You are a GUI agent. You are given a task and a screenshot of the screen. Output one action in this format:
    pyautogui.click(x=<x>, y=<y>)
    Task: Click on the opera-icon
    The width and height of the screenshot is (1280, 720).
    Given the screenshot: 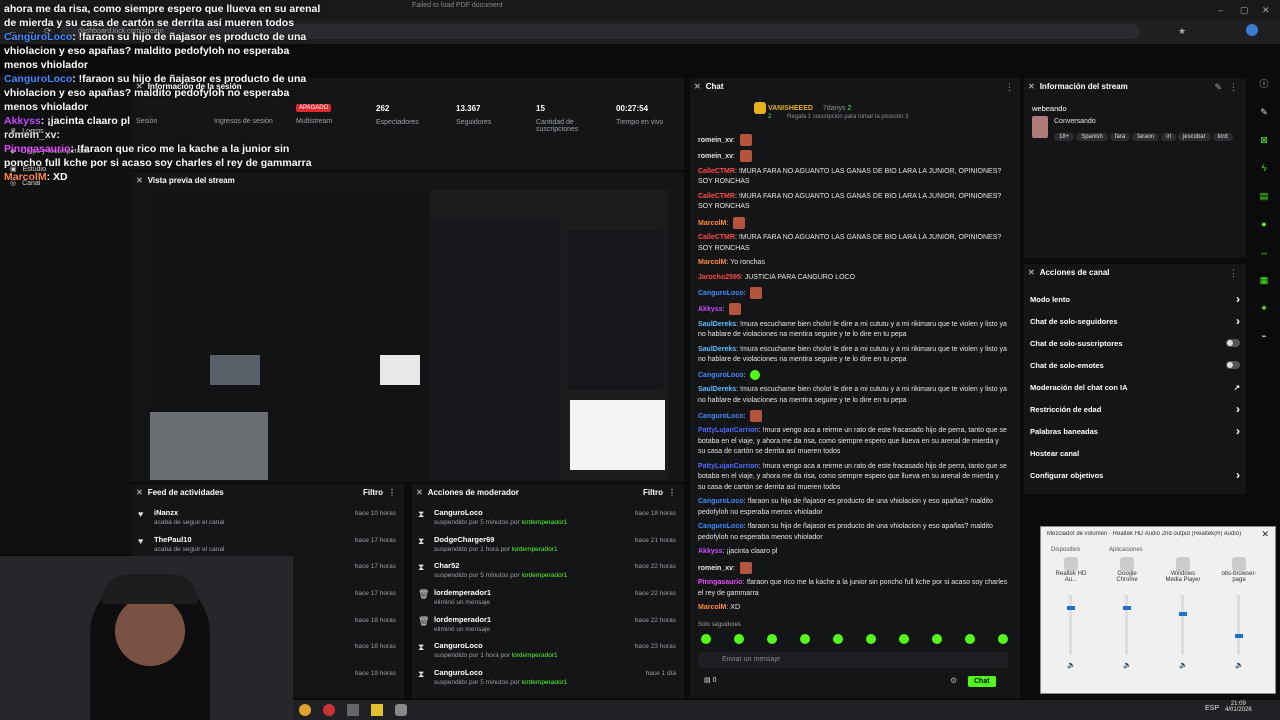 What is the action you would take?
    pyautogui.click(x=329, y=710)
    